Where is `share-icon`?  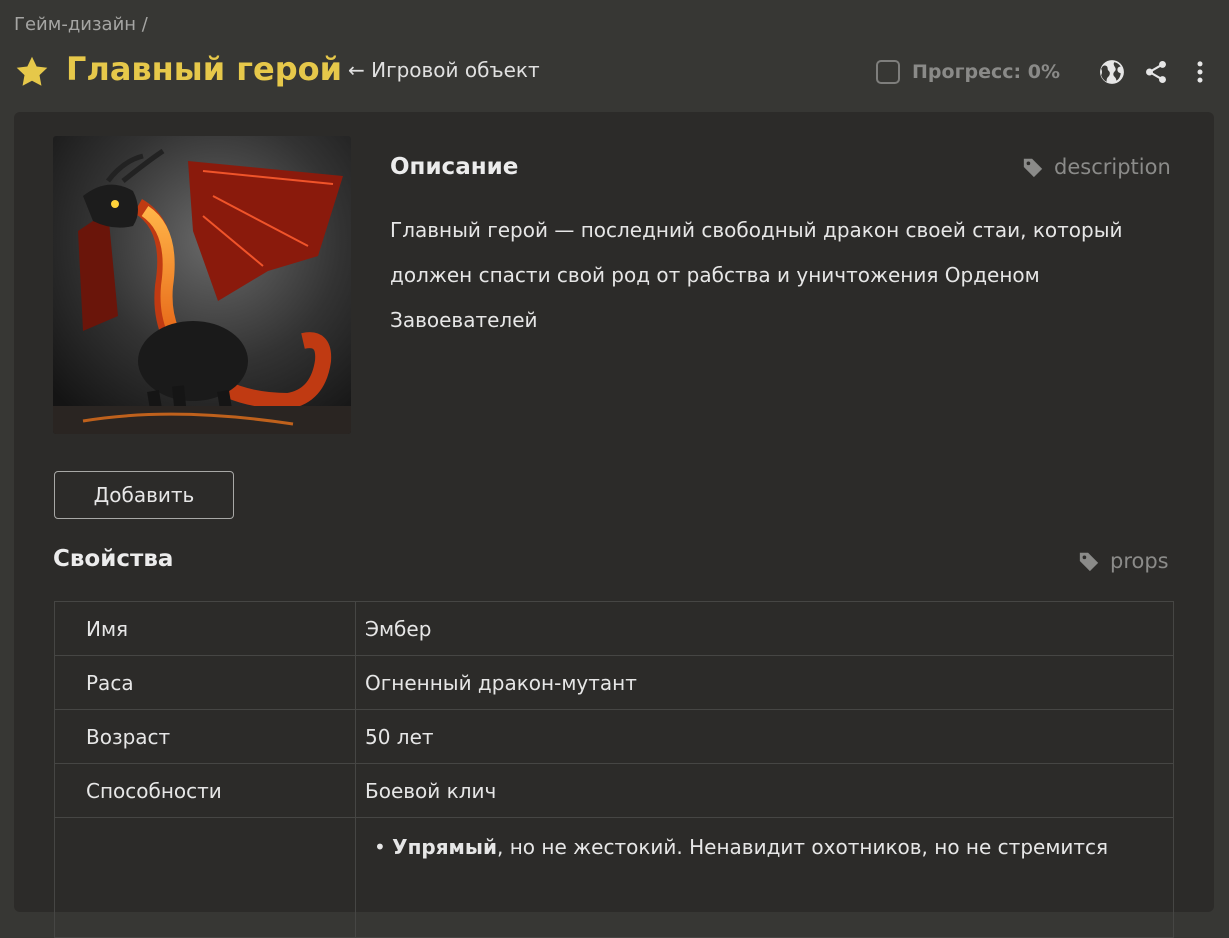
share-icon is located at coordinates (1156, 72).